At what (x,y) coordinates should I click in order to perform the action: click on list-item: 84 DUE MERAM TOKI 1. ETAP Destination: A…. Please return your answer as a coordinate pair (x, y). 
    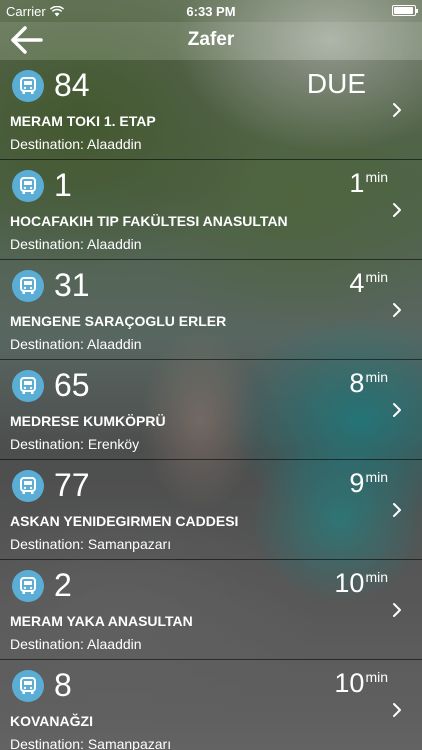
    Looking at the image, I should click on (211, 110).